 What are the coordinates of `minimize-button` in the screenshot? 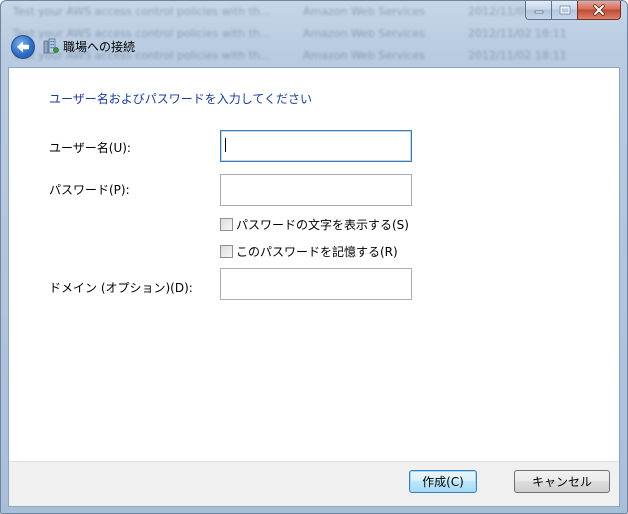 It's located at (538, 10).